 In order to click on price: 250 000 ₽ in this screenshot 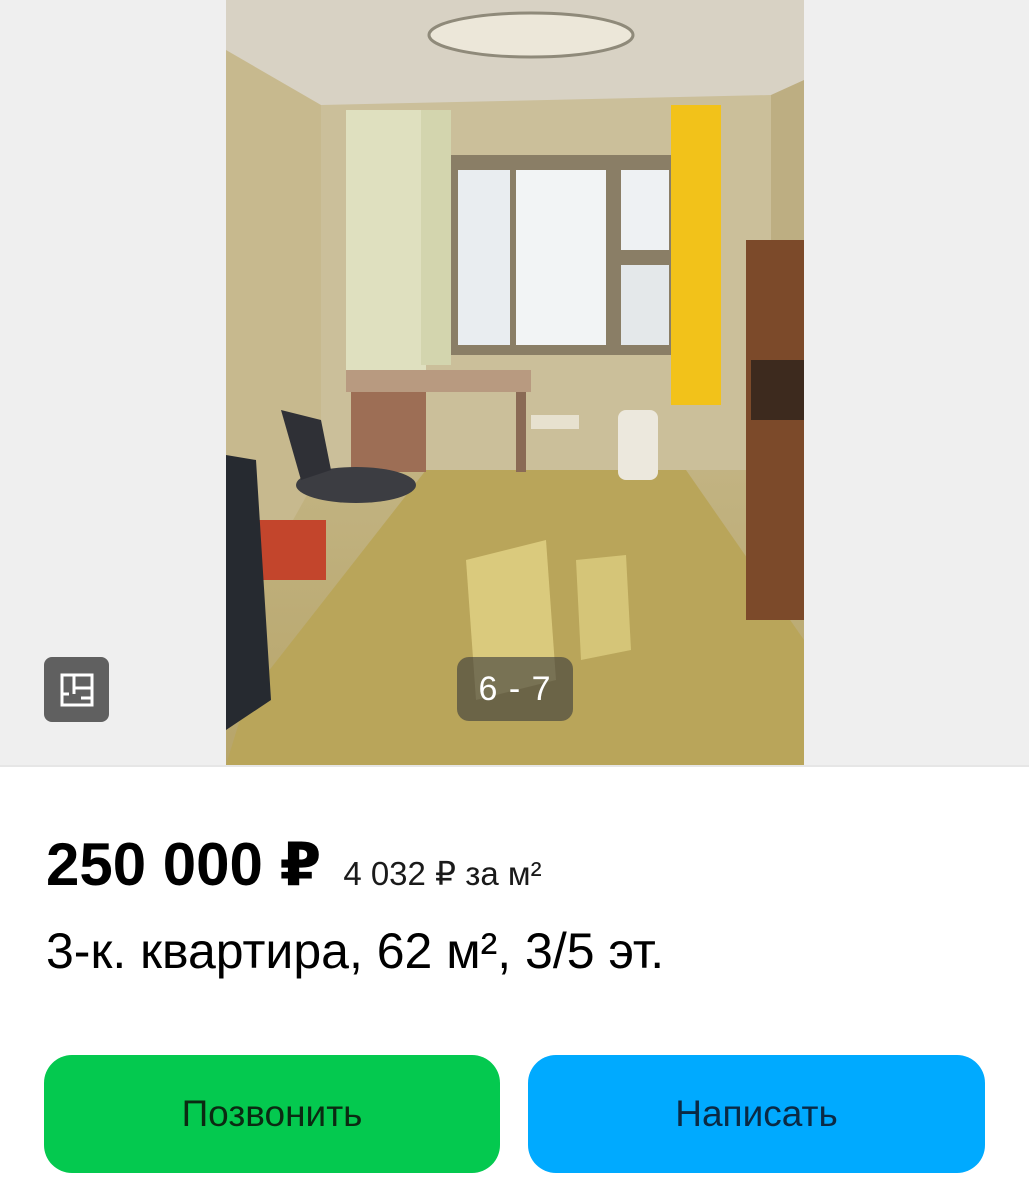, I will do `click(184, 864)`.